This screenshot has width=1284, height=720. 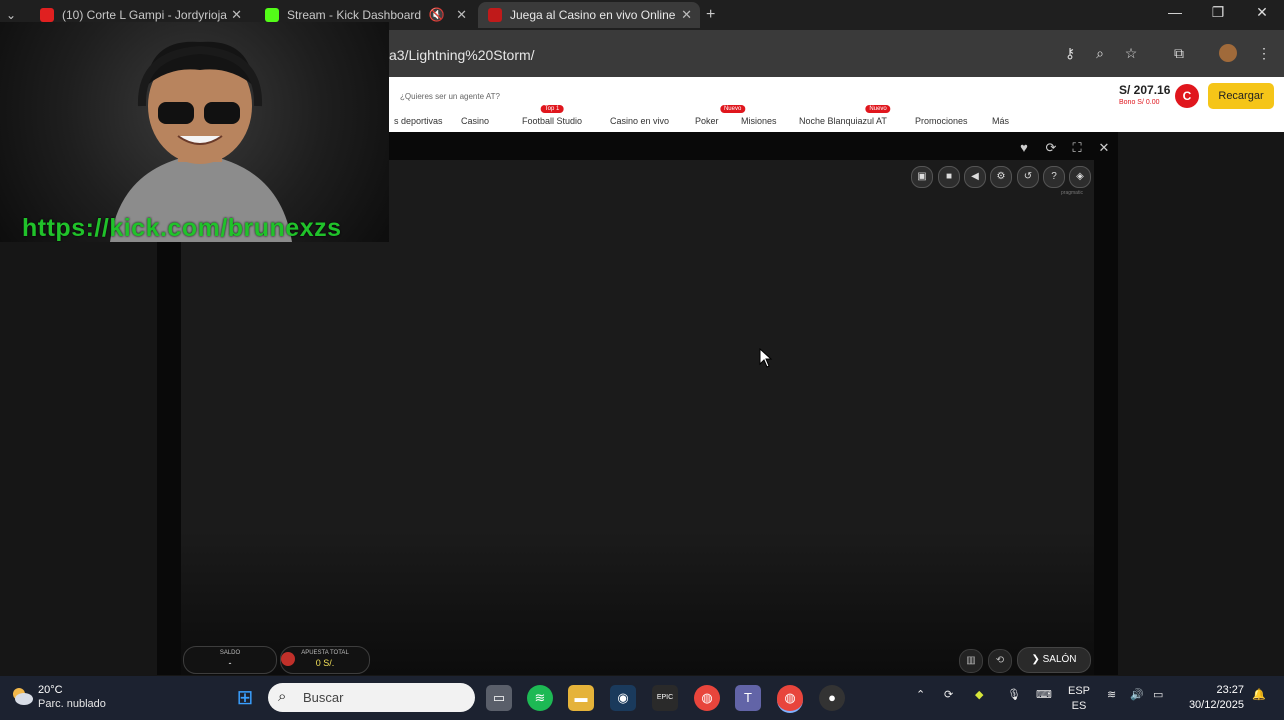 I want to click on kick-icon, so click(x=272, y=15).